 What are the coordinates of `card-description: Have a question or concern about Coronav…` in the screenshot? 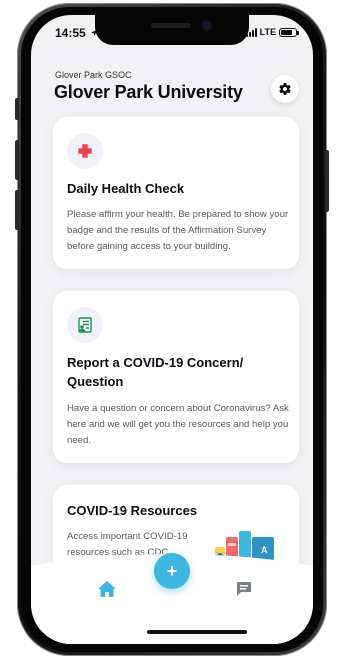 It's located at (178, 424).